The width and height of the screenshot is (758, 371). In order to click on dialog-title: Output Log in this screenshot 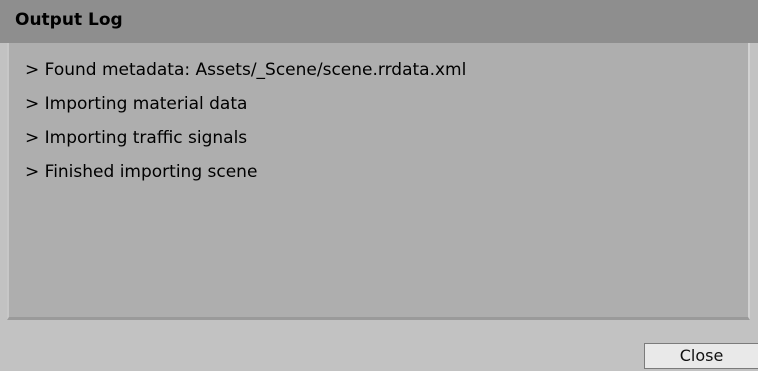, I will do `click(69, 20)`.